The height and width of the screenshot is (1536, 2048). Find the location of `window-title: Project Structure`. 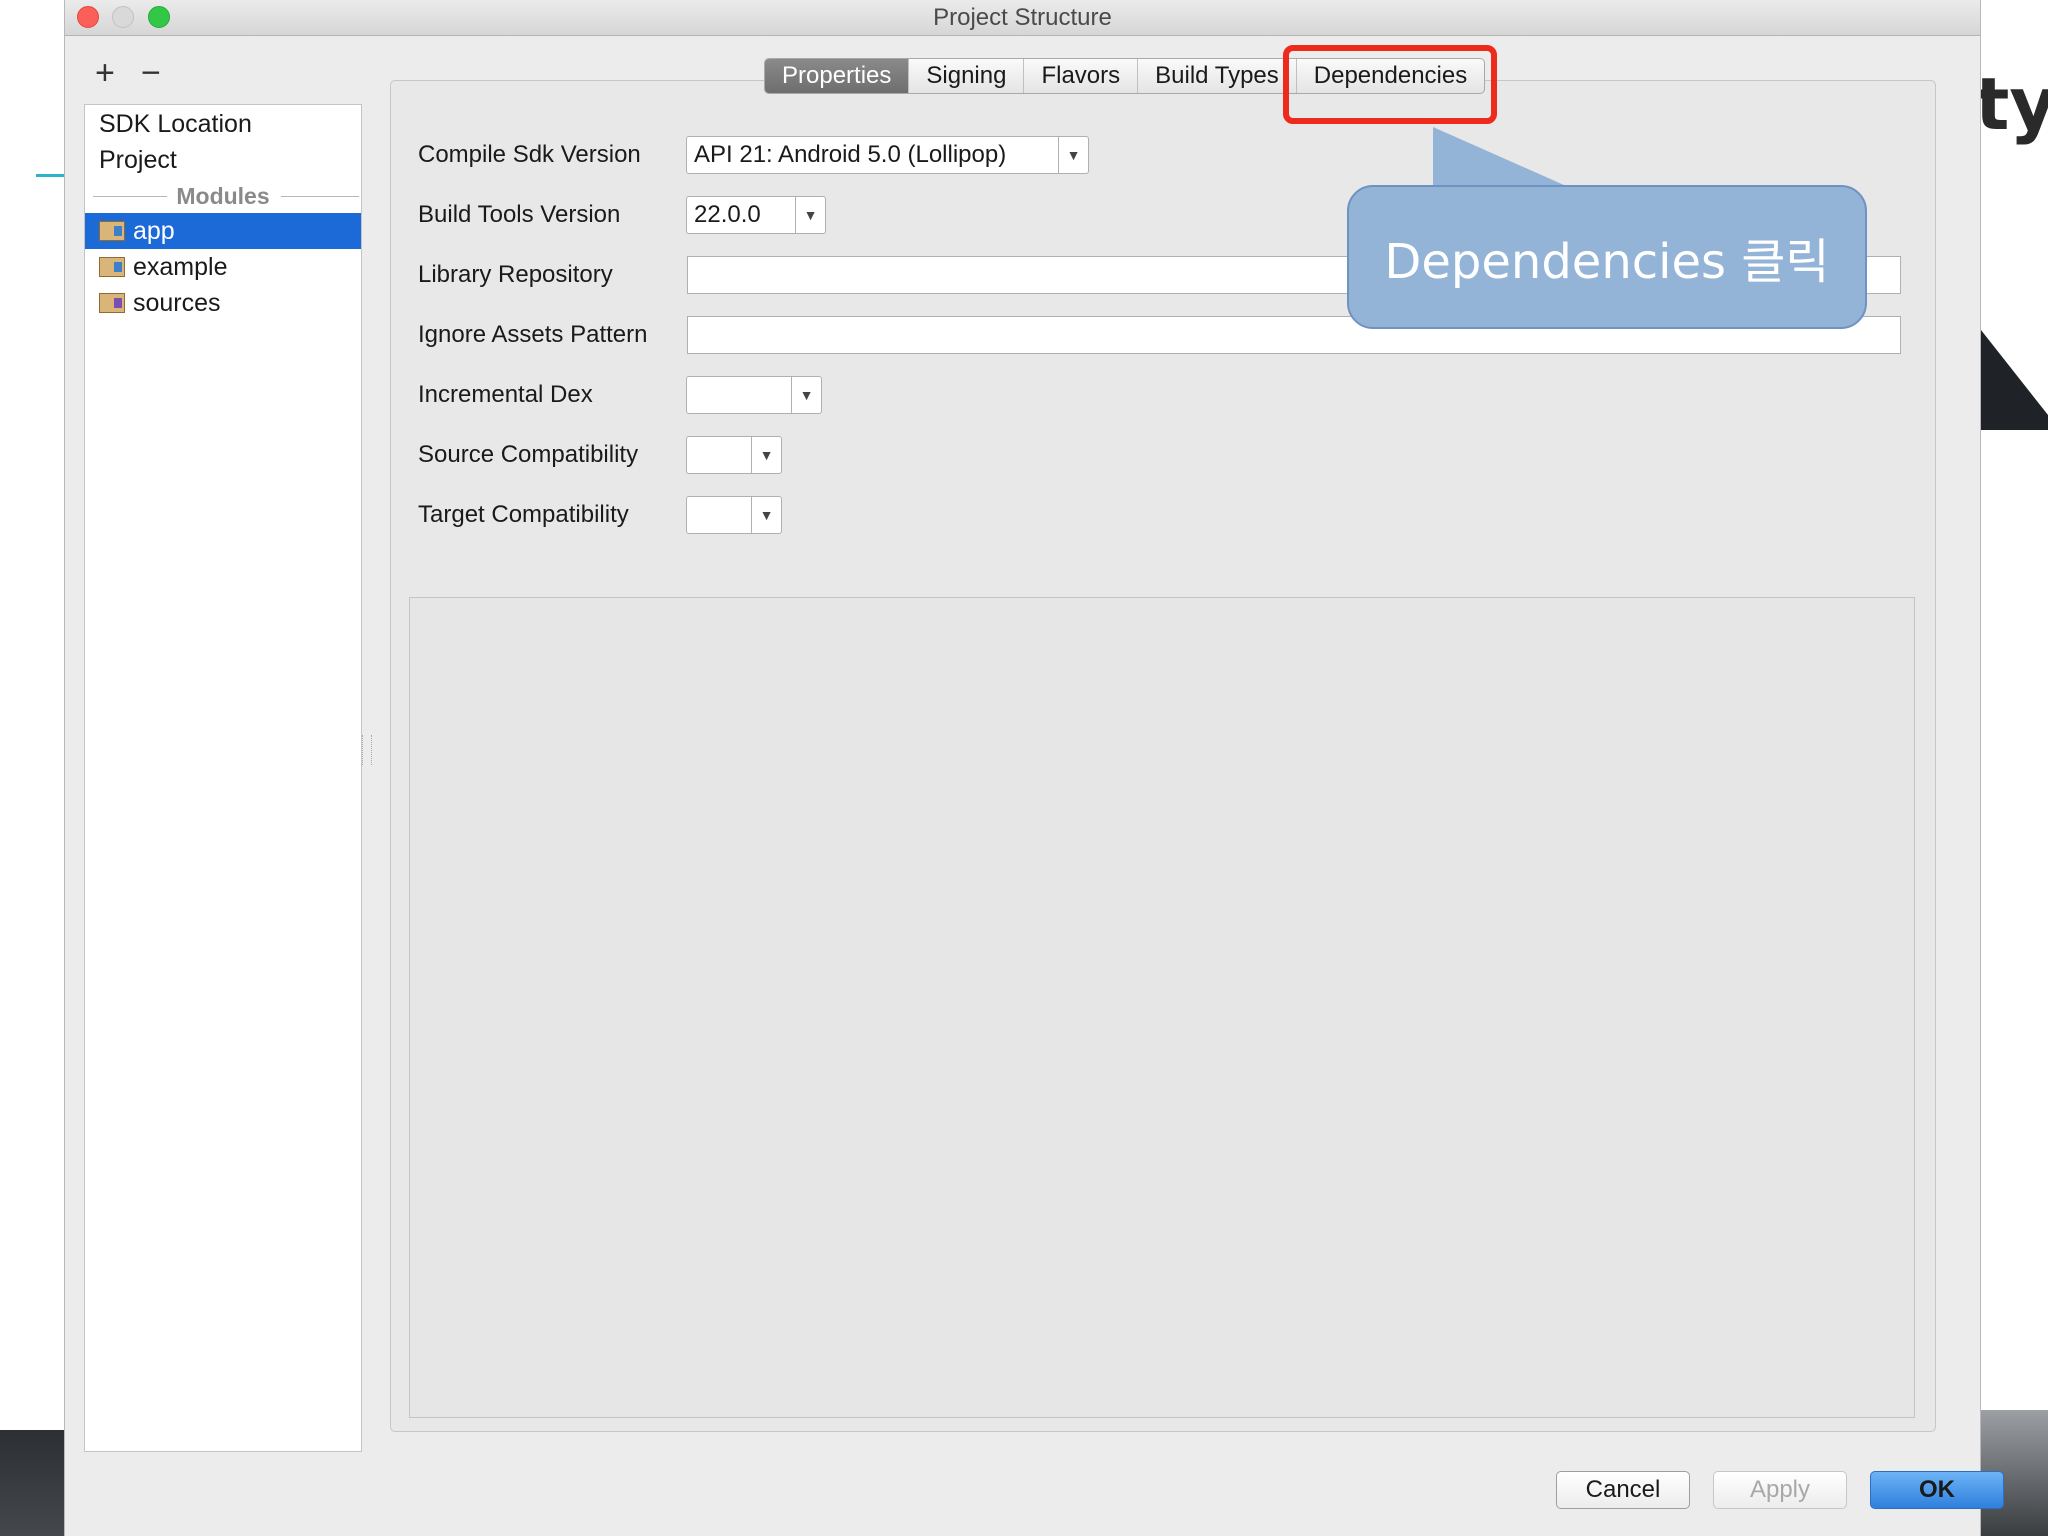

window-title: Project Structure is located at coordinates (1022, 17).